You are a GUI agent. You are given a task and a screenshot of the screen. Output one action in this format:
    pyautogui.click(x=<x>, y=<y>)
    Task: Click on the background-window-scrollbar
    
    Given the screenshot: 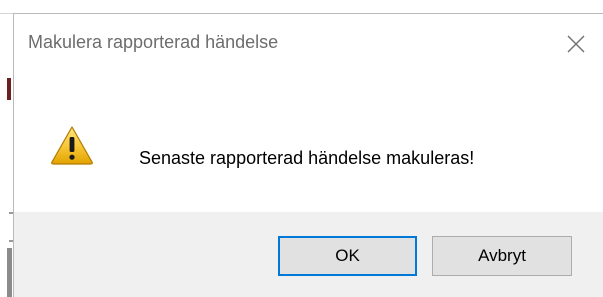 What is the action you would take?
    pyautogui.click(x=9, y=272)
    